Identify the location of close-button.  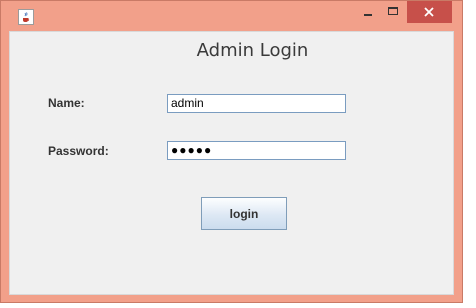
(429, 12).